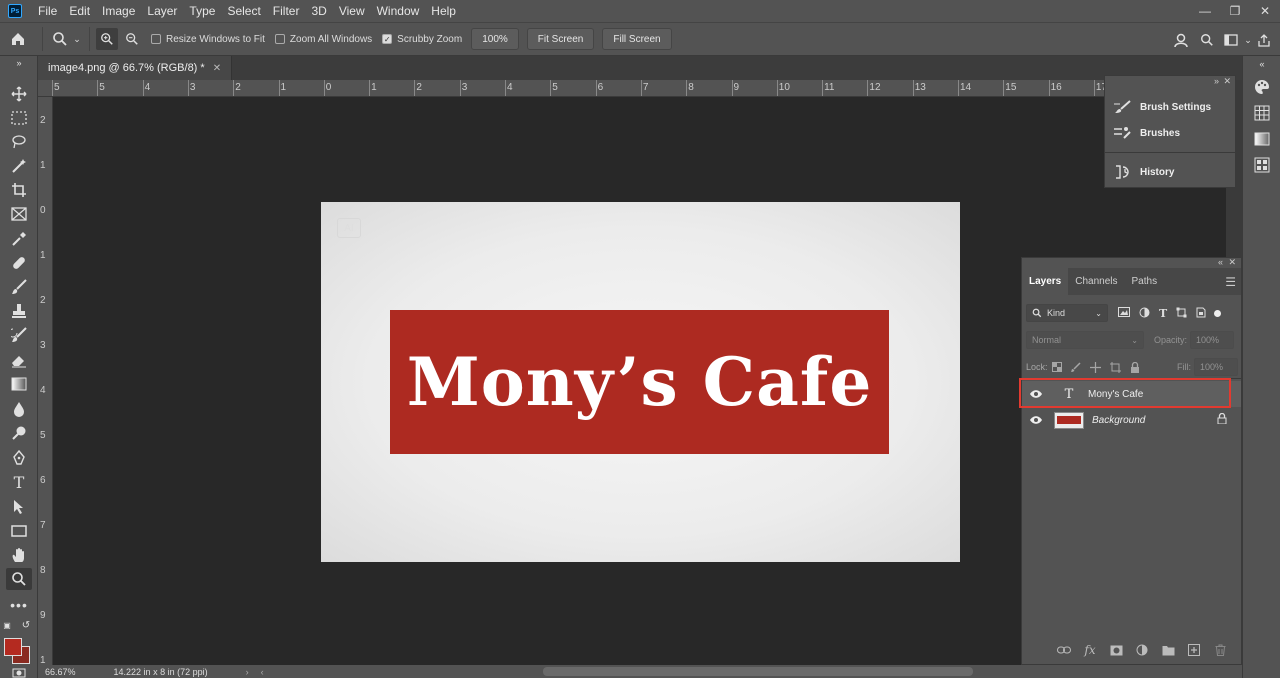 The width and height of the screenshot is (1280, 678). What do you see at coordinates (1262, 87) in the screenshot?
I see `color-palette-icon` at bounding box center [1262, 87].